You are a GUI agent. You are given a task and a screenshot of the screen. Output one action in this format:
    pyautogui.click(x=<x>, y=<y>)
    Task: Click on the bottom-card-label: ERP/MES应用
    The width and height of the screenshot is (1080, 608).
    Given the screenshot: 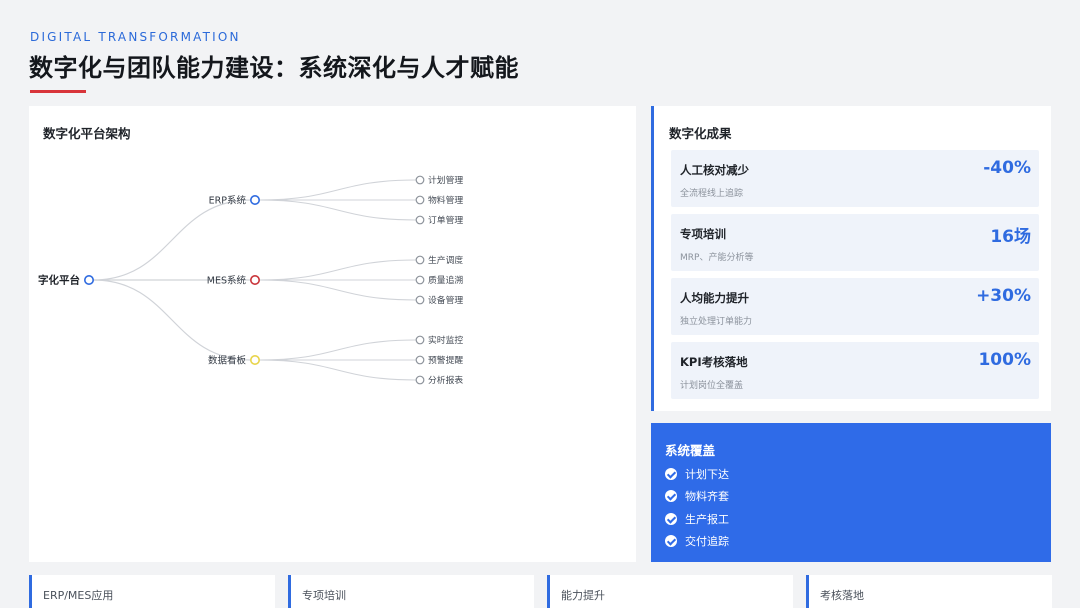 What is the action you would take?
    pyautogui.click(x=78, y=595)
    